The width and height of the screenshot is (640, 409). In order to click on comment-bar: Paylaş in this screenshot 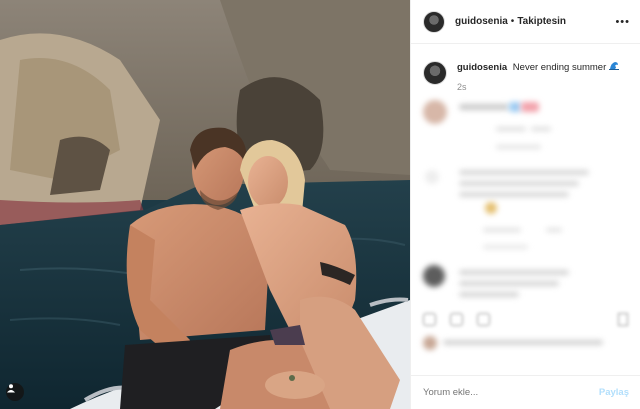, I will do `click(525, 392)`.